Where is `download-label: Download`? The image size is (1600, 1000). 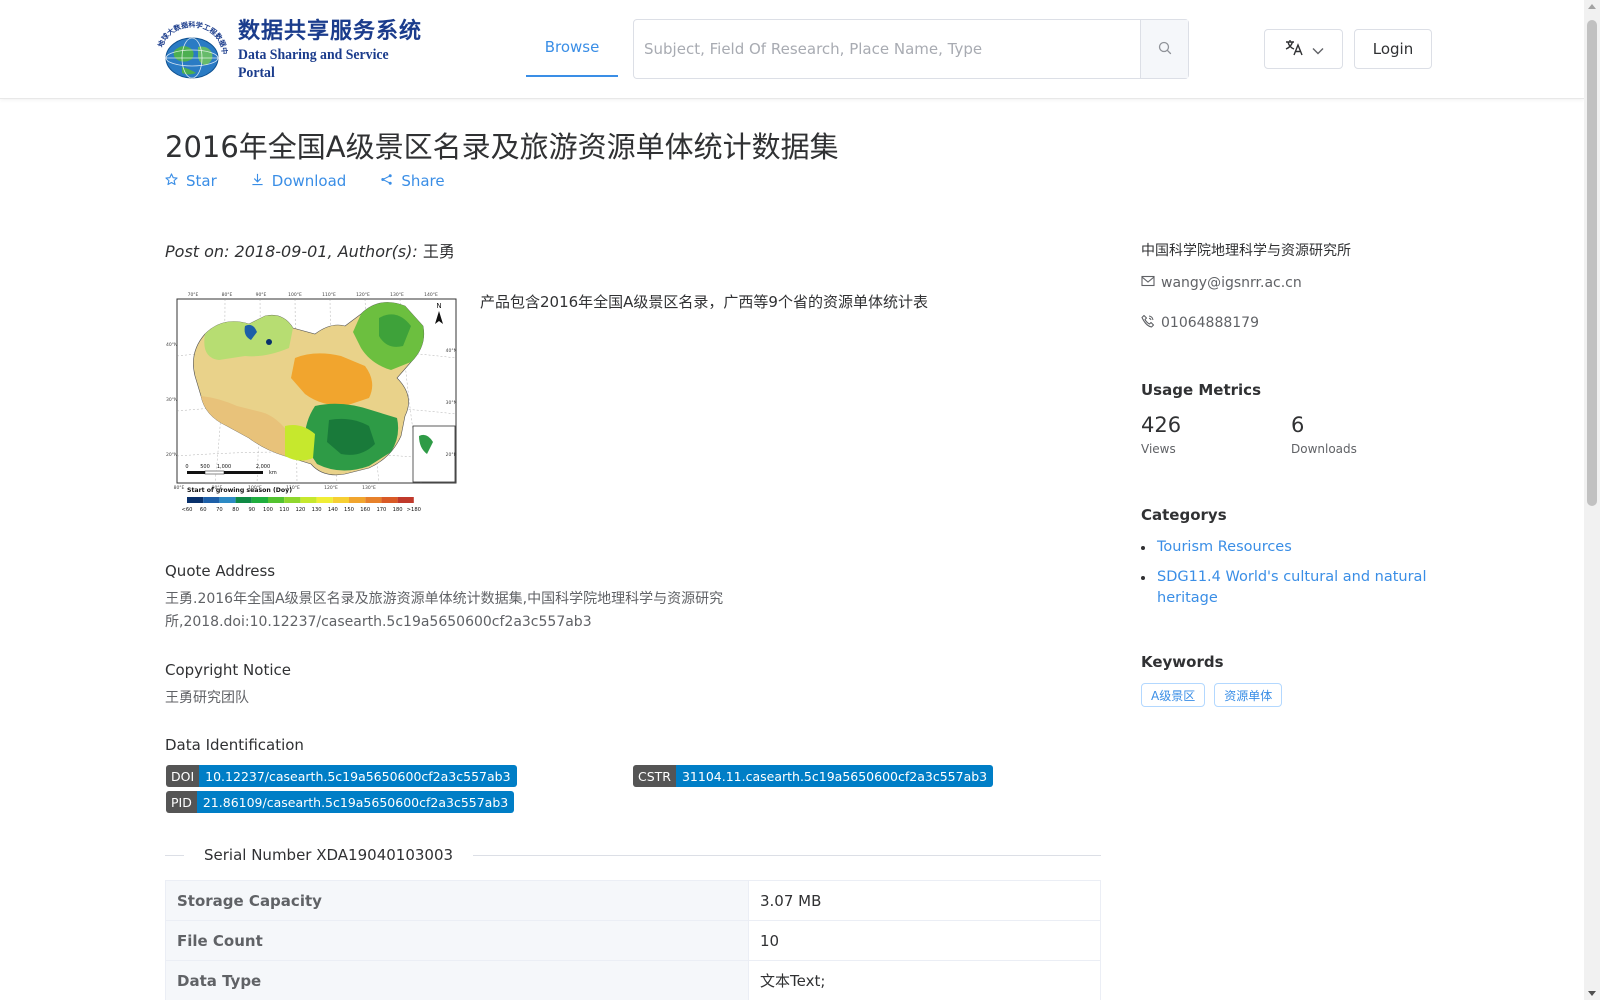 download-label: Download is located at coordinates (309, 181).